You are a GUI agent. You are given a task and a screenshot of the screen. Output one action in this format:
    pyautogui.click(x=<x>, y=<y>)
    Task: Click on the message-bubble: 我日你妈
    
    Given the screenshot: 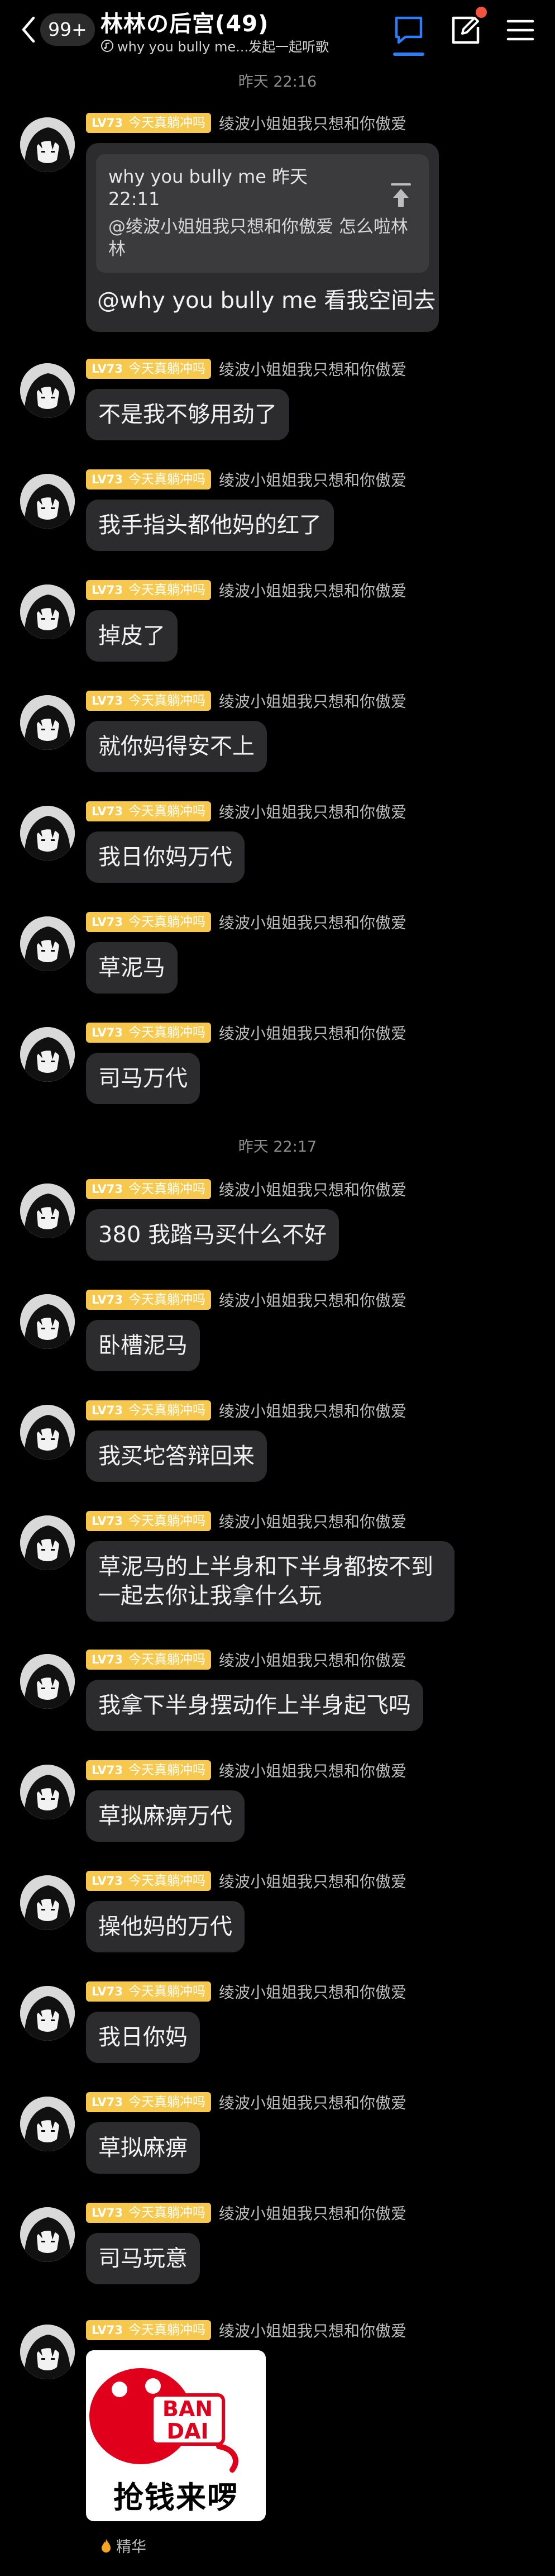 What is the action you would take?
    pyautogui.click(x=143, y=2038)
    